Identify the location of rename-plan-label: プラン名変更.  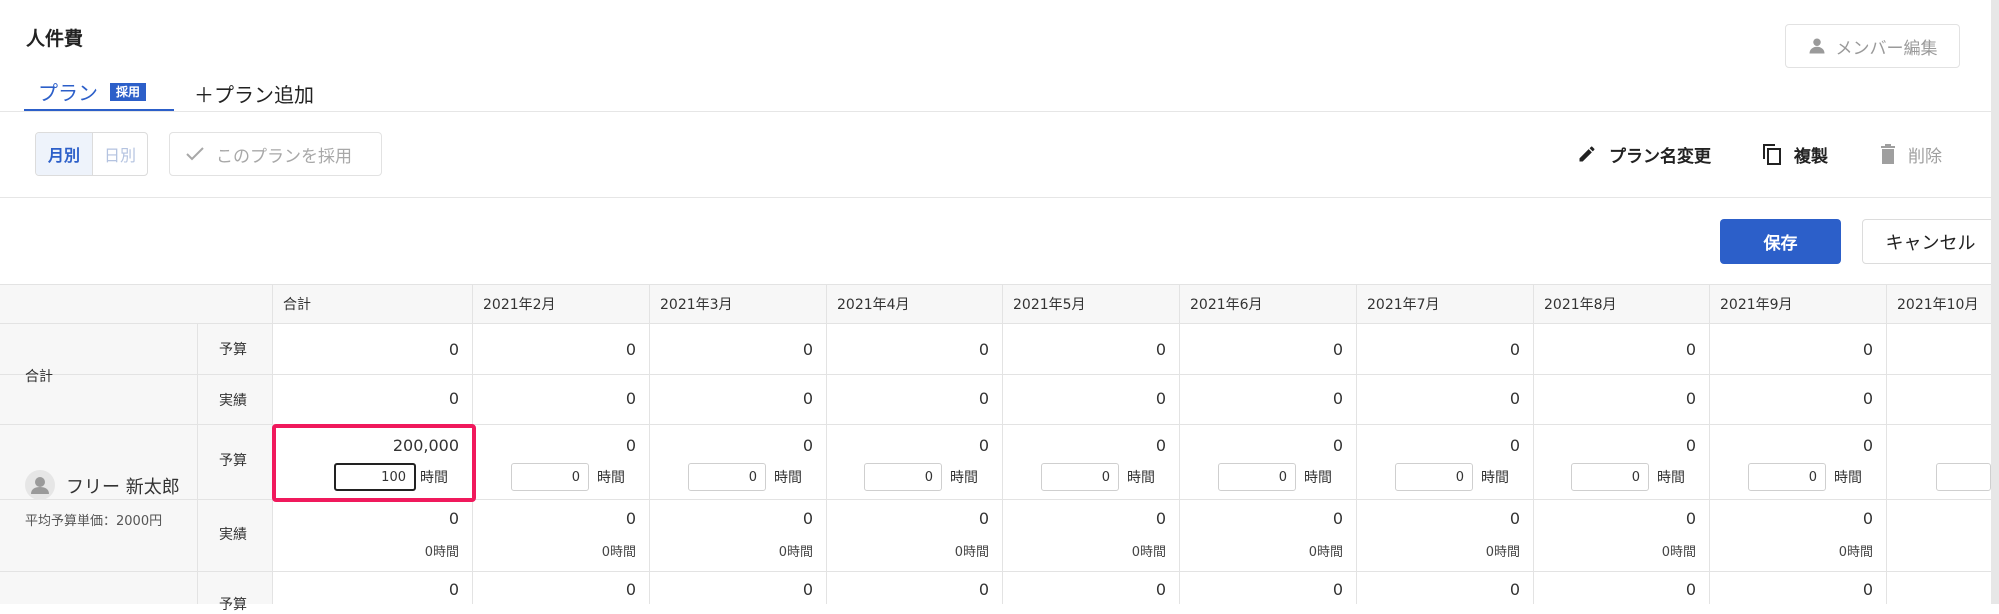
(1660, 156).